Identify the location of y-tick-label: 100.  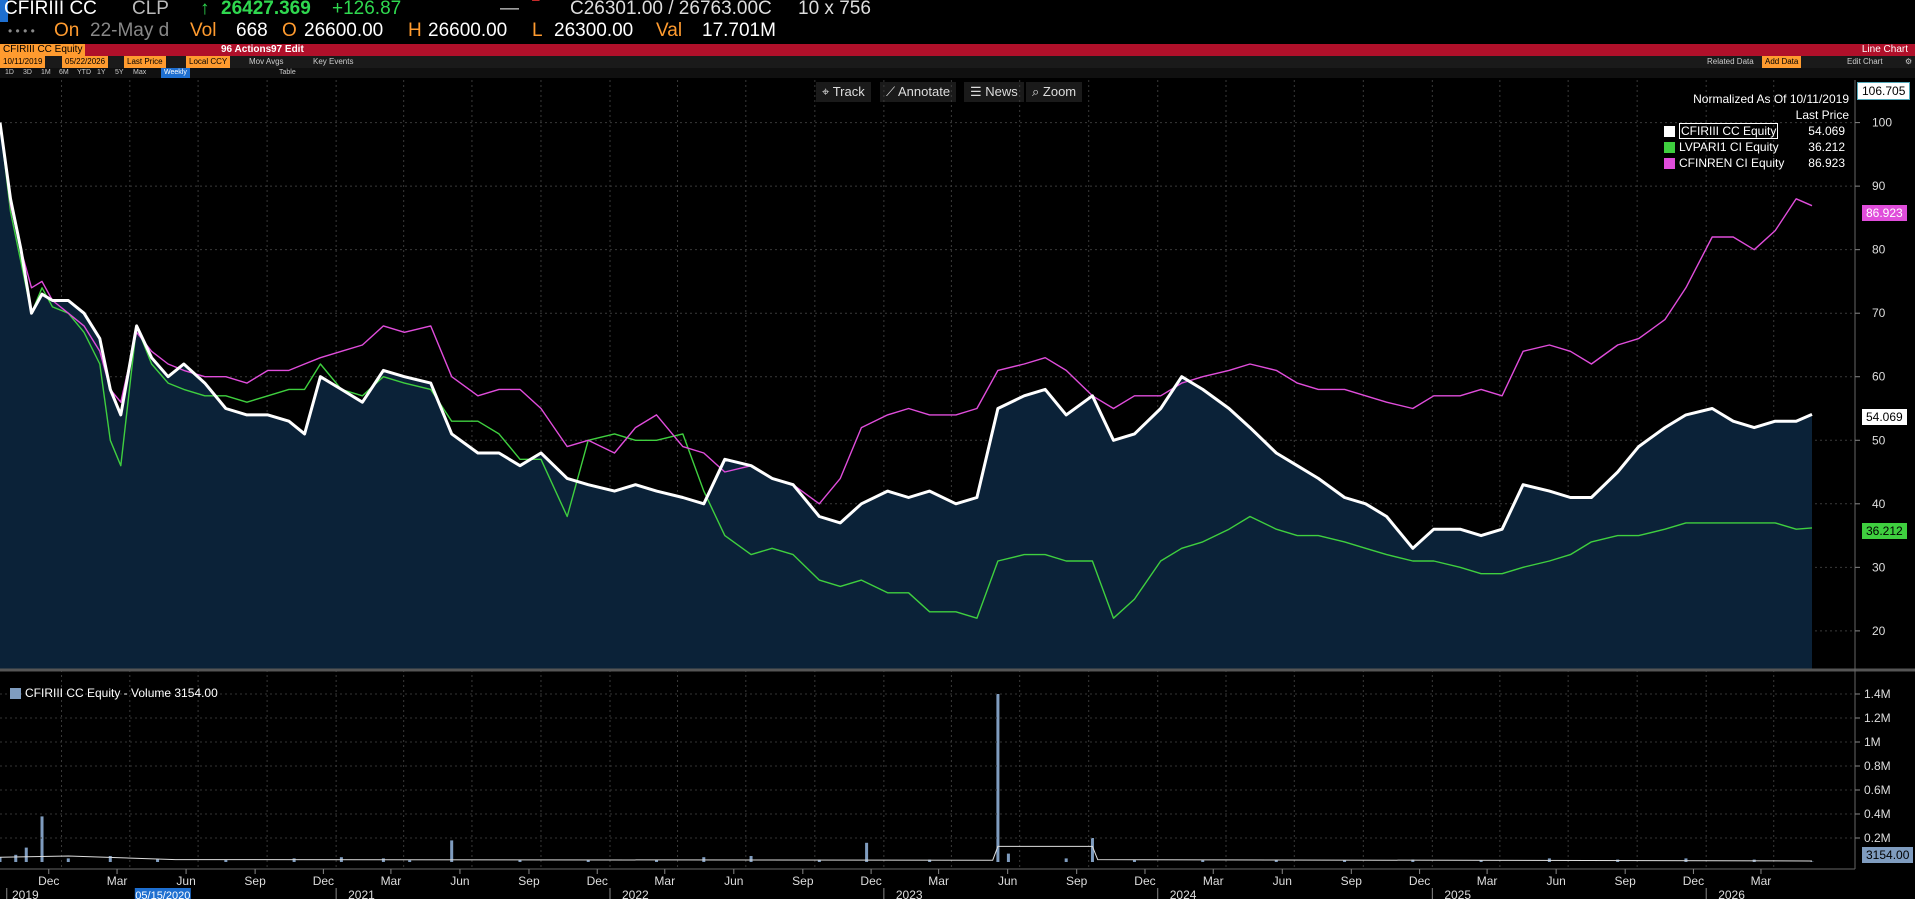
(1882, 123).